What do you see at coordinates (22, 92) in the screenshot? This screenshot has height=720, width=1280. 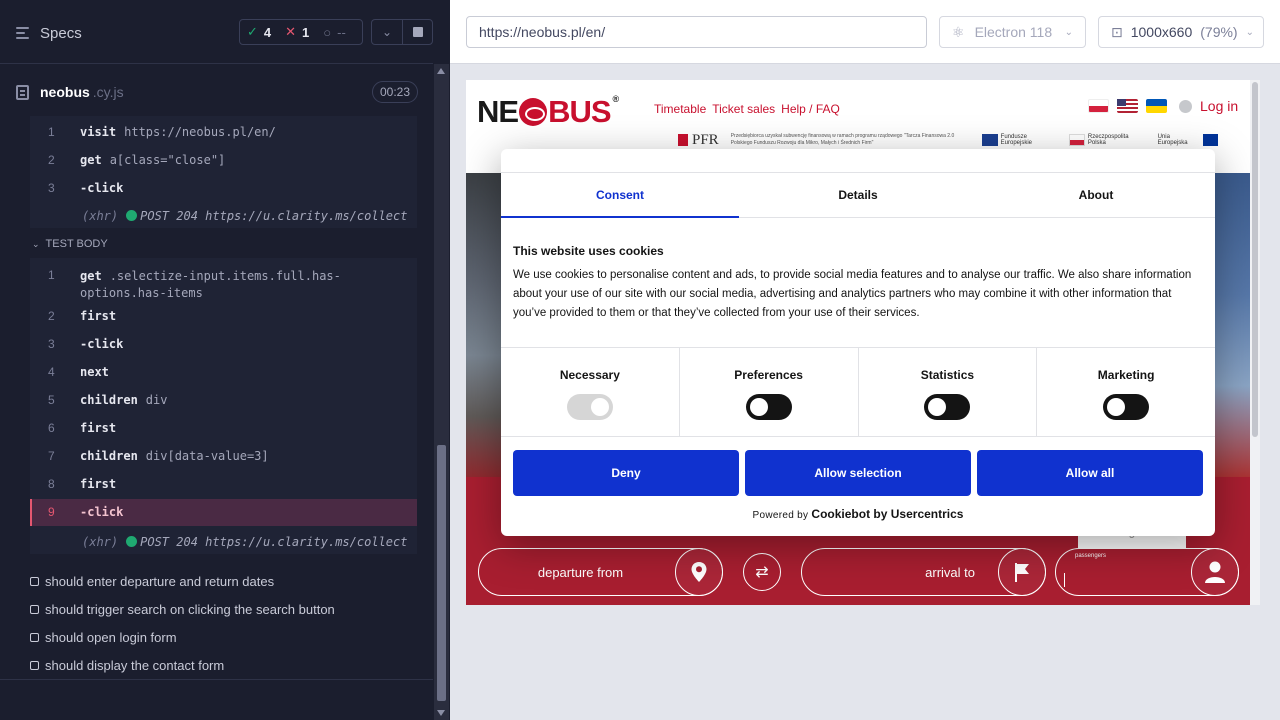 I see `file-icon` at bounding box center [22, 92].